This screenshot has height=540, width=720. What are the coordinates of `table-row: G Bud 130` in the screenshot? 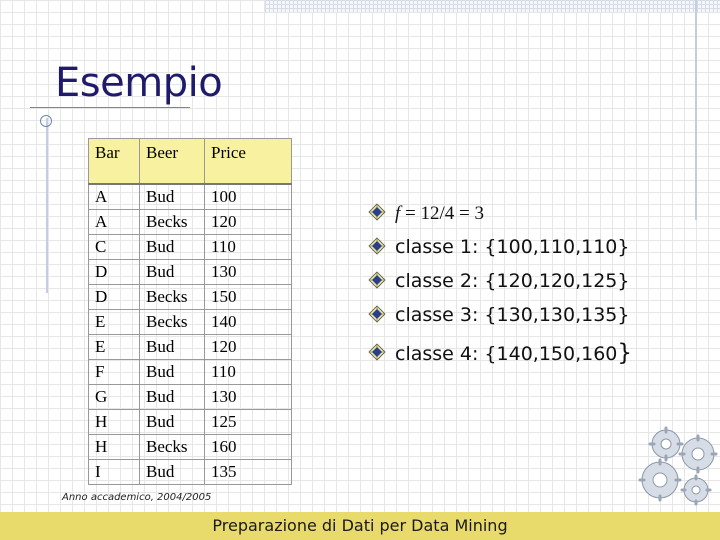 It's located at (190, 397).